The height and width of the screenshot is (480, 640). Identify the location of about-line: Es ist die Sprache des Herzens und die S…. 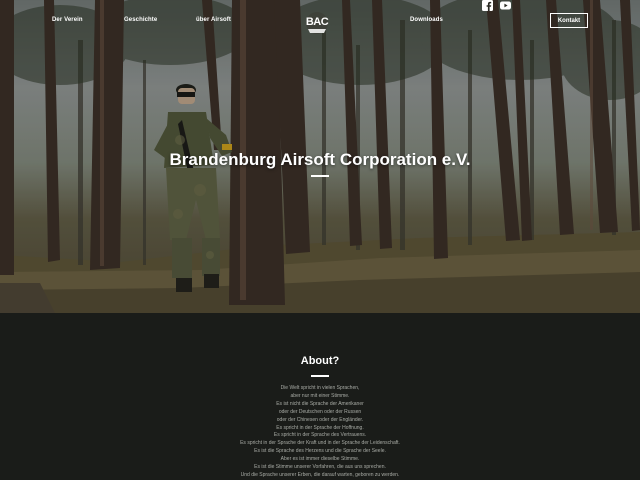
(320, 451).